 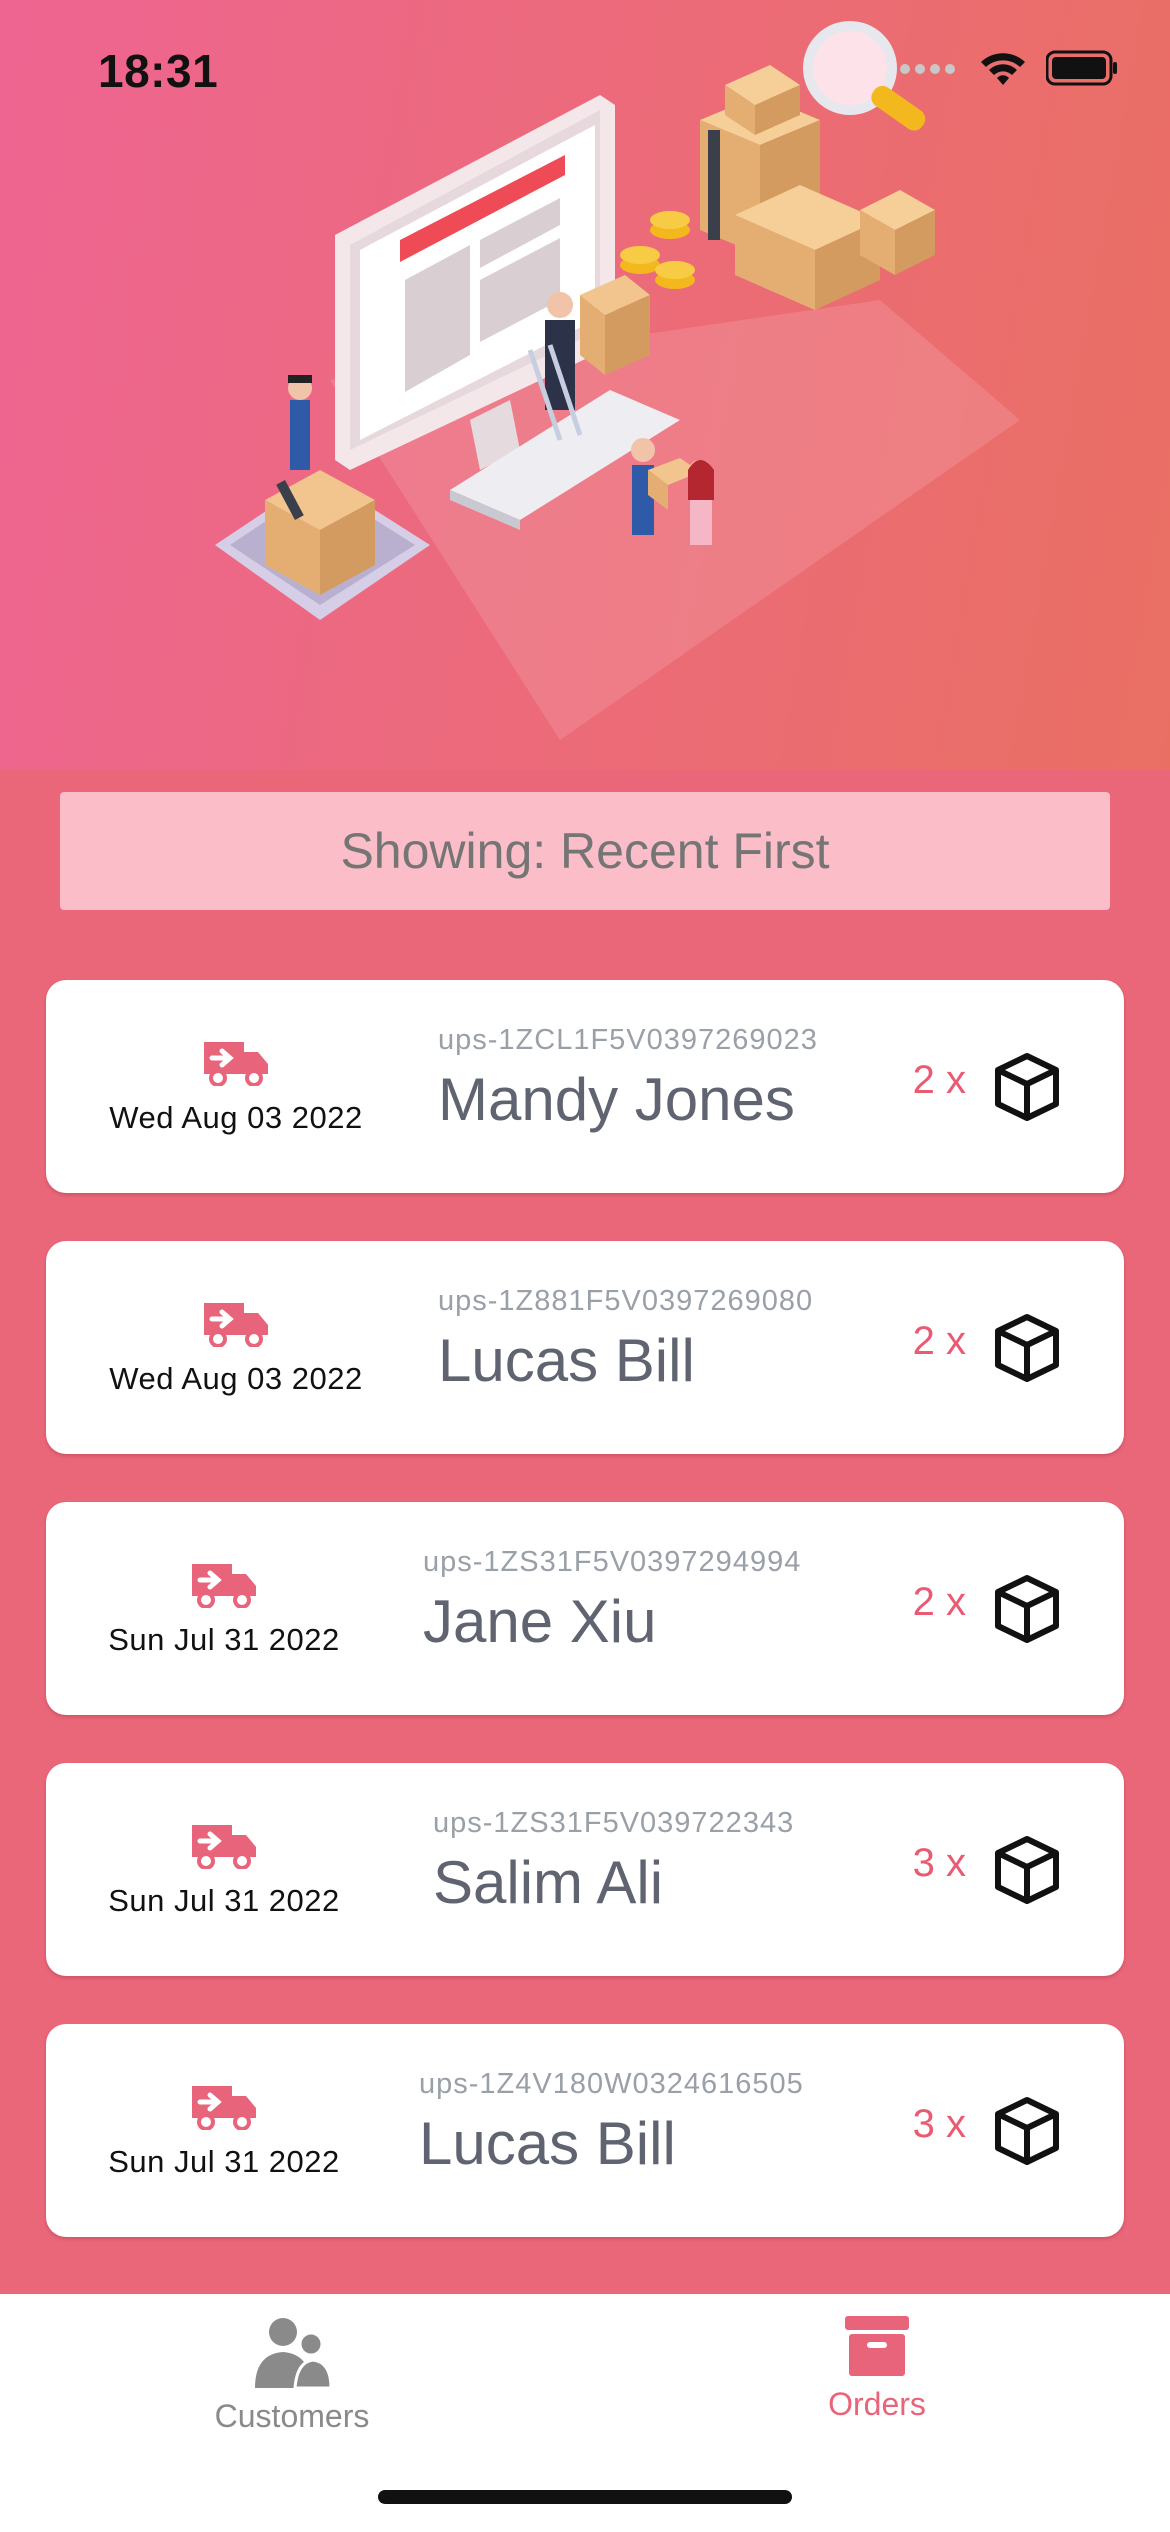 I want to click on battery-icon, so click(x=1081, y=68).